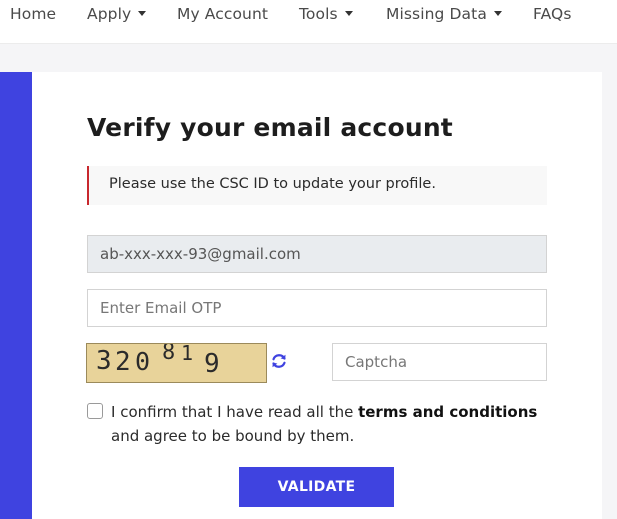  I want to click on otp-input, so click(317, 308).